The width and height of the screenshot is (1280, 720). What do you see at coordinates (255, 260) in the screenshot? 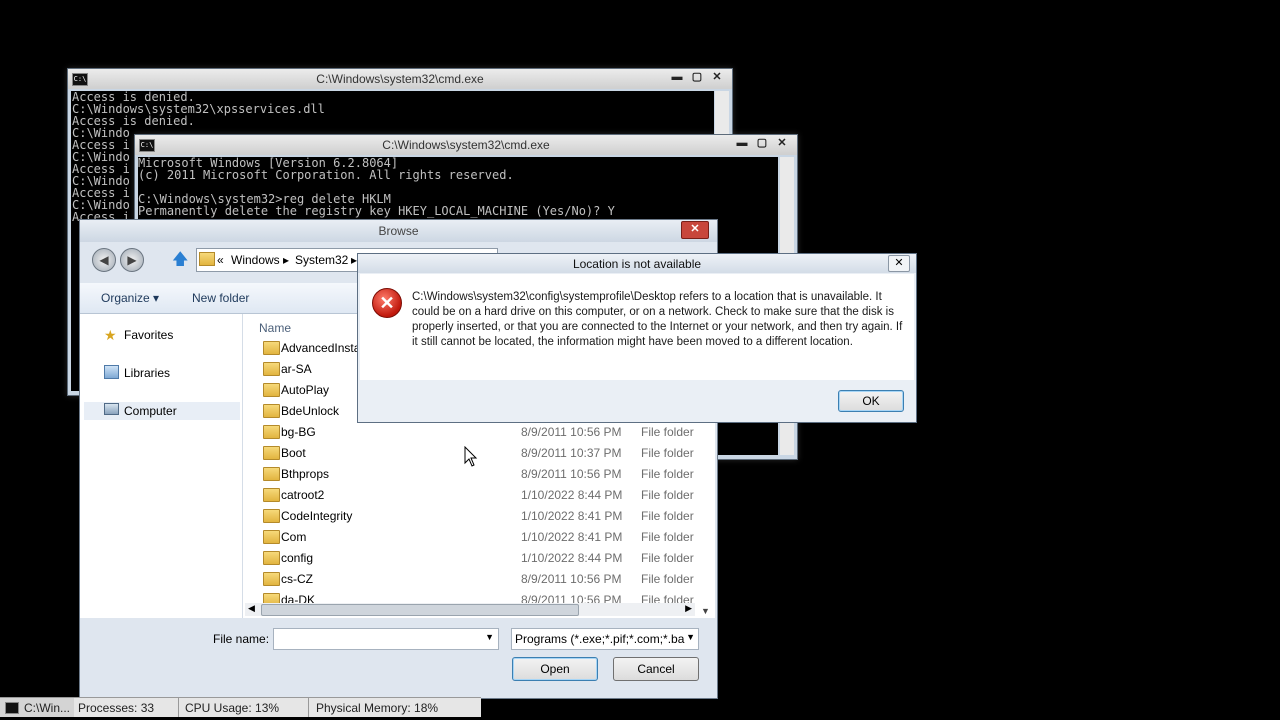
I see `breadcrumb-windows: Windows` at bounding box center [255, 260].